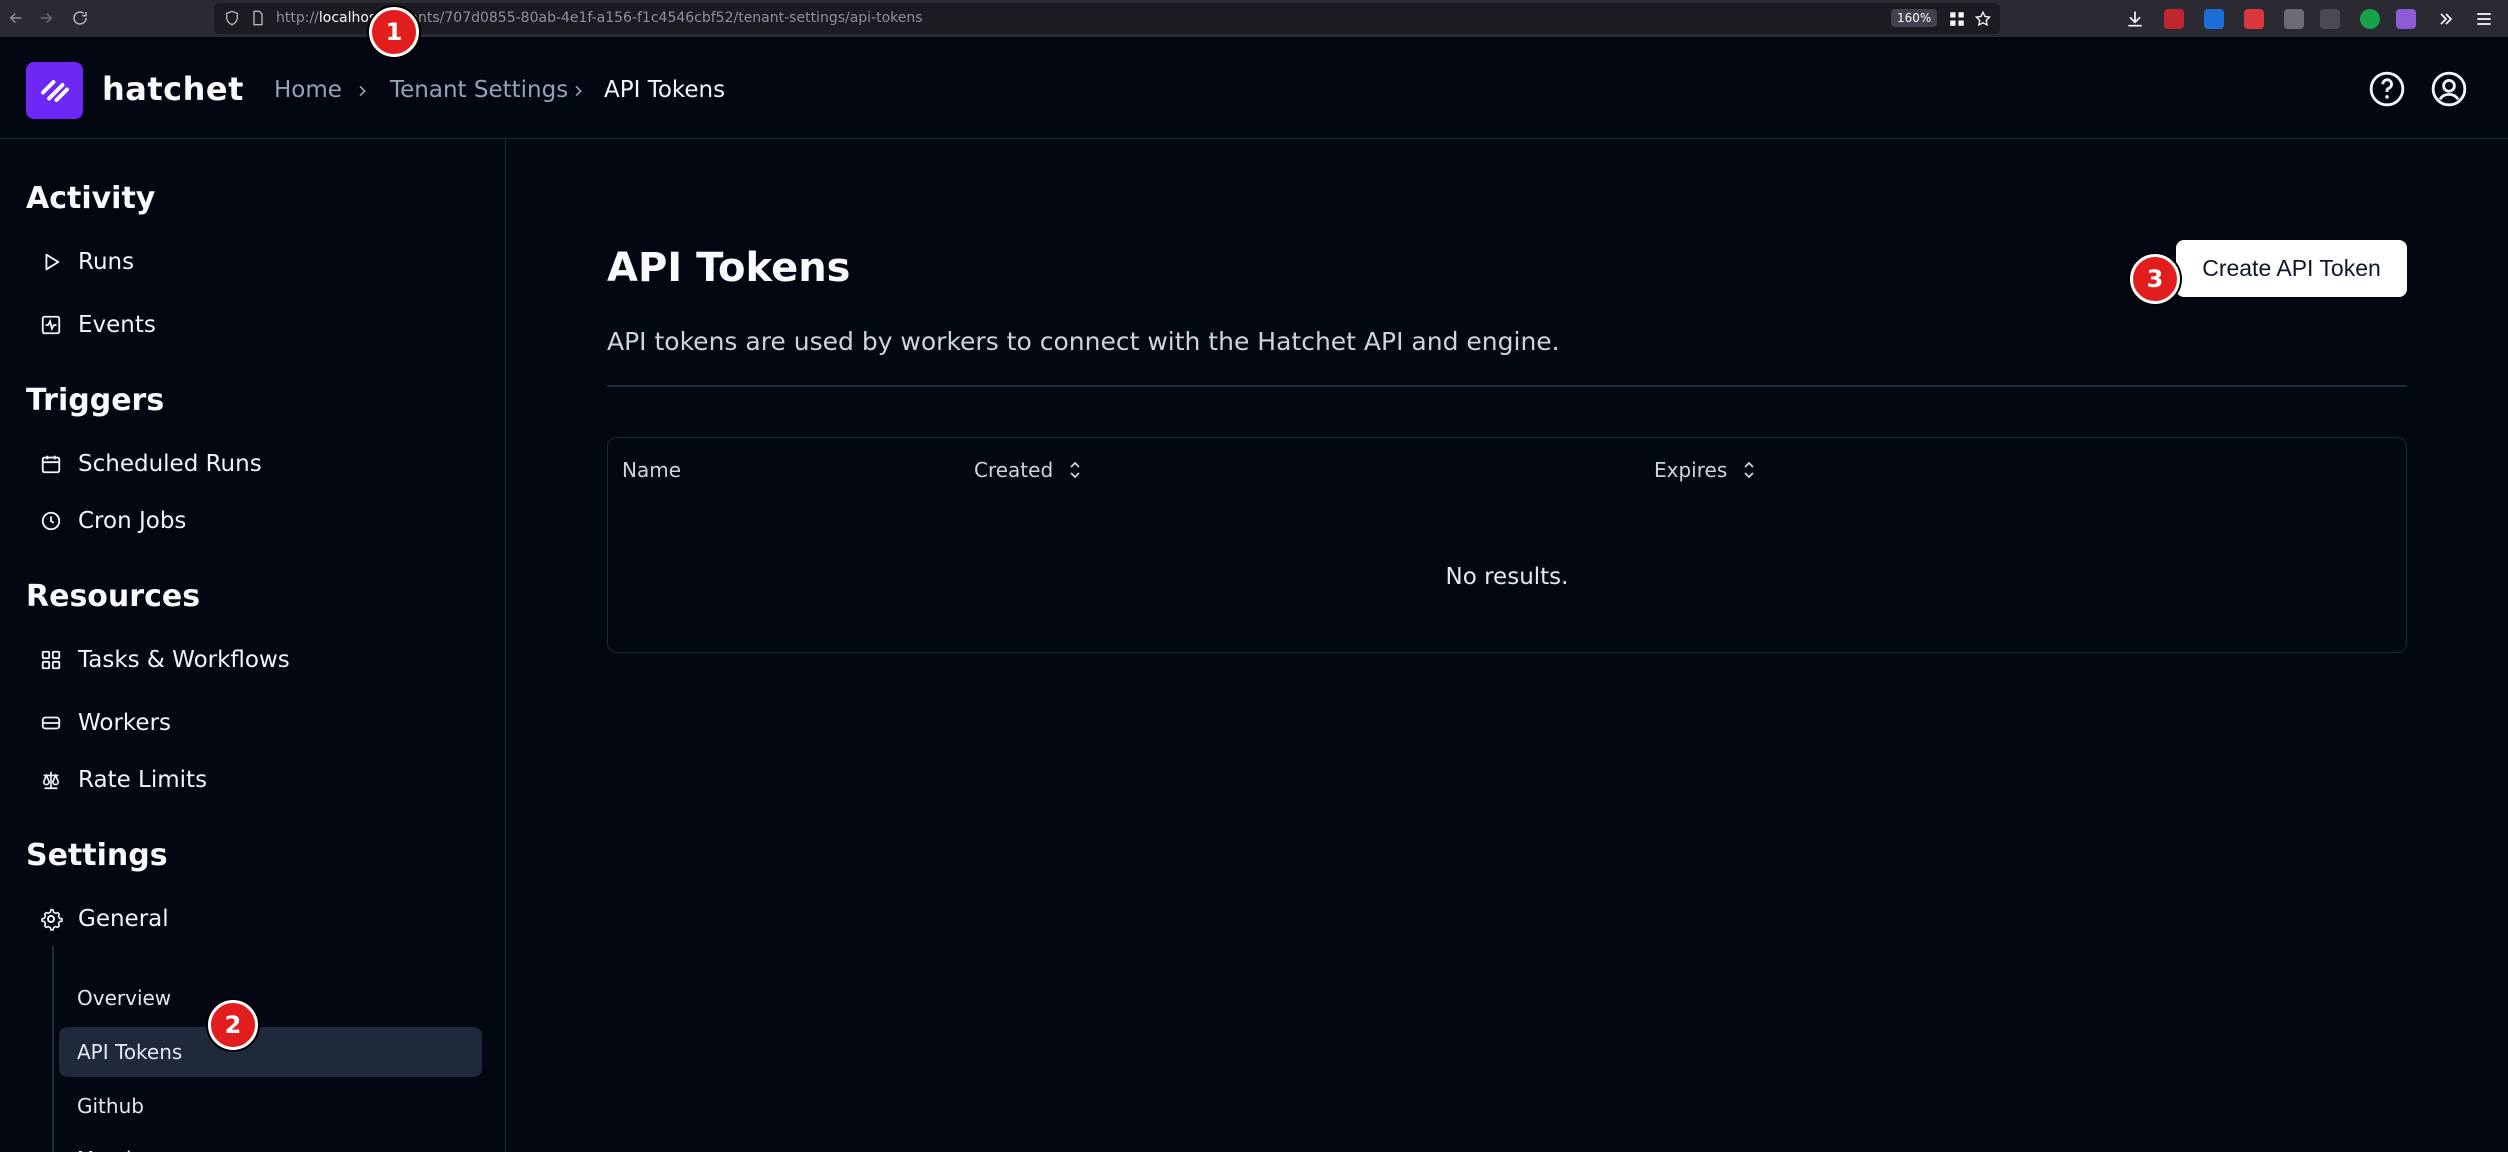 The image size is (2508, 1152). I want to click on app-header: hatchet Home Tenant Settings API Tokens, so click(1254, 88).